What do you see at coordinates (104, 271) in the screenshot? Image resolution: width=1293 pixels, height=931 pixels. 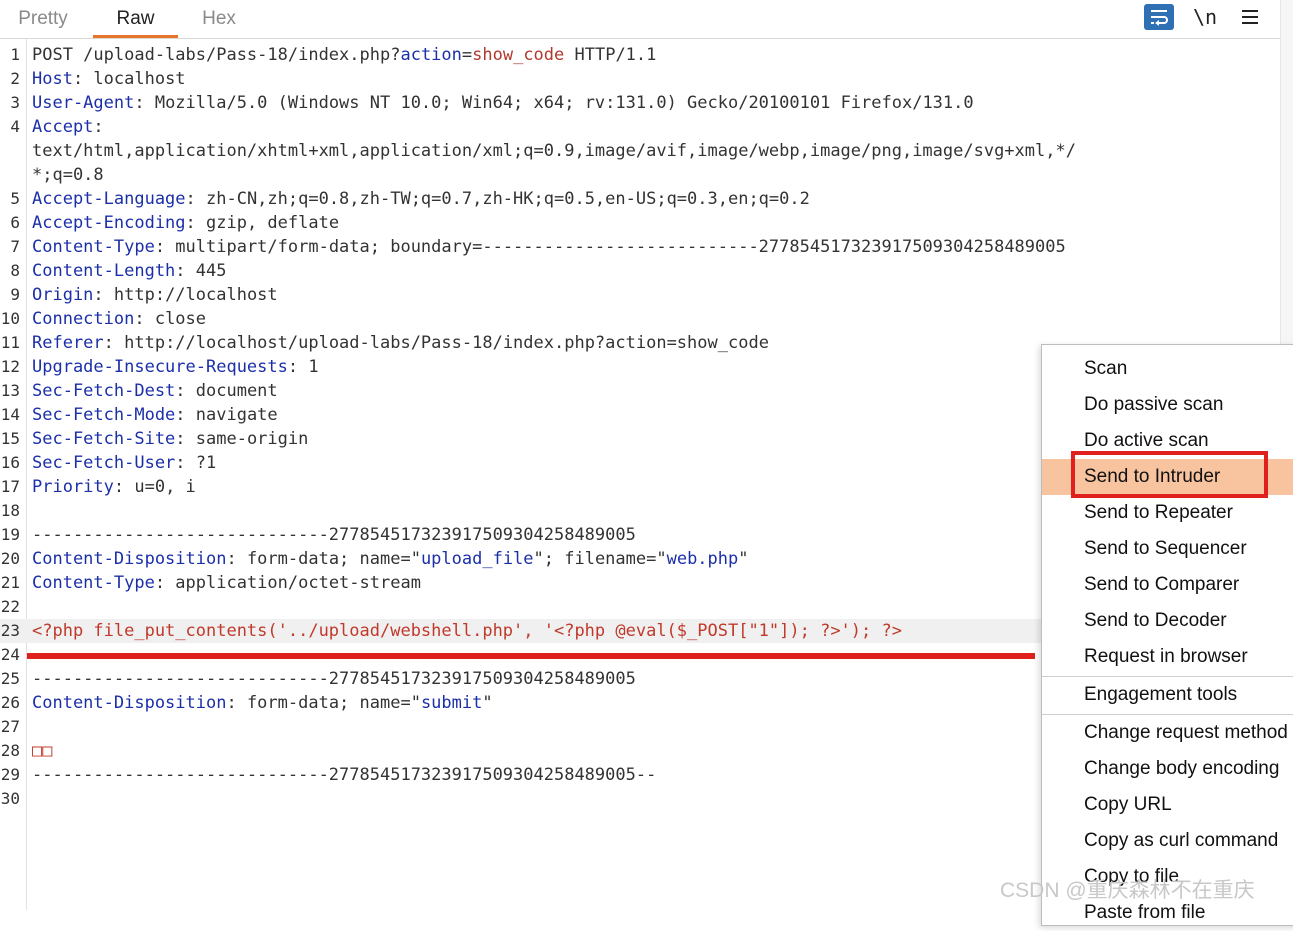 I see `header-name: Content-Length` at bounding box center [104, 271].